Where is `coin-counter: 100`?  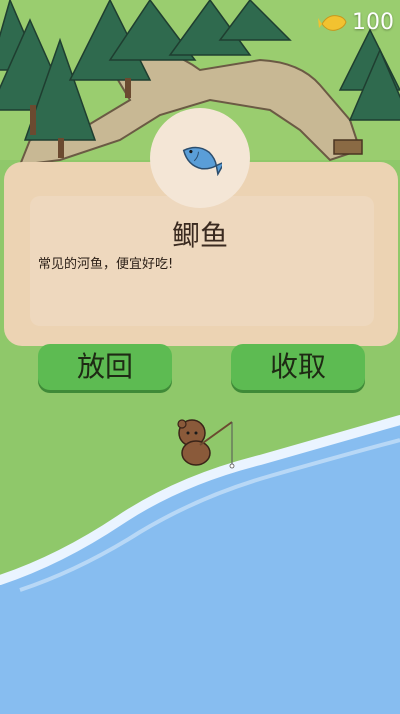
coin-counter: 100 is located at coordinates (356, 22).